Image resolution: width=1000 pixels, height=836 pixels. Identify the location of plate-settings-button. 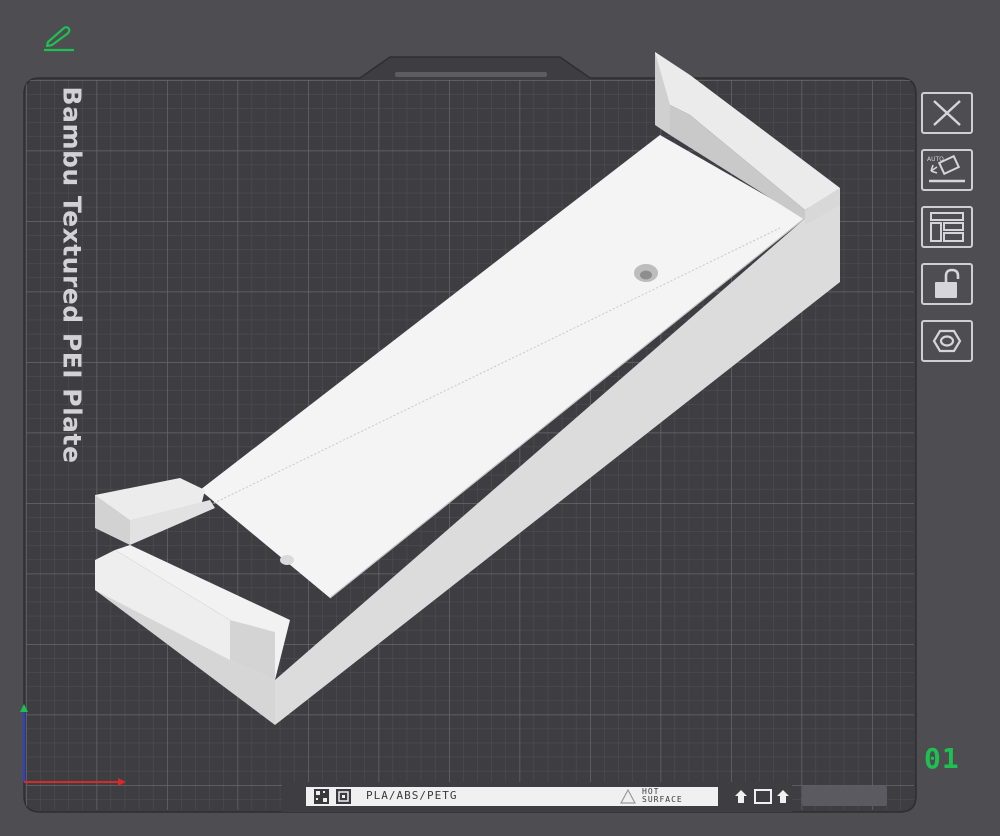
(947, 341).